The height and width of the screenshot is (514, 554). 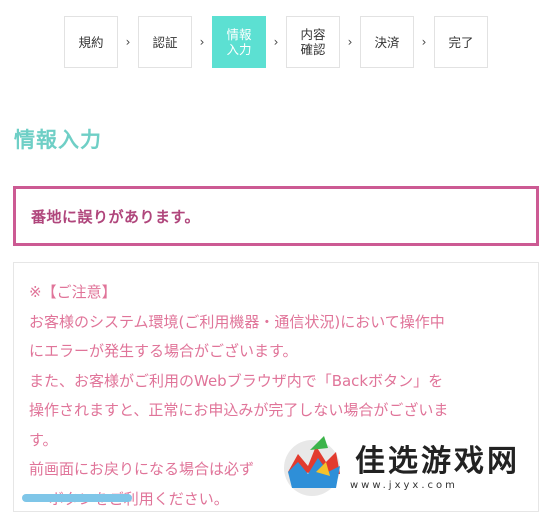 I want to click on step-complete: 完了, so click(x=461, y=42).